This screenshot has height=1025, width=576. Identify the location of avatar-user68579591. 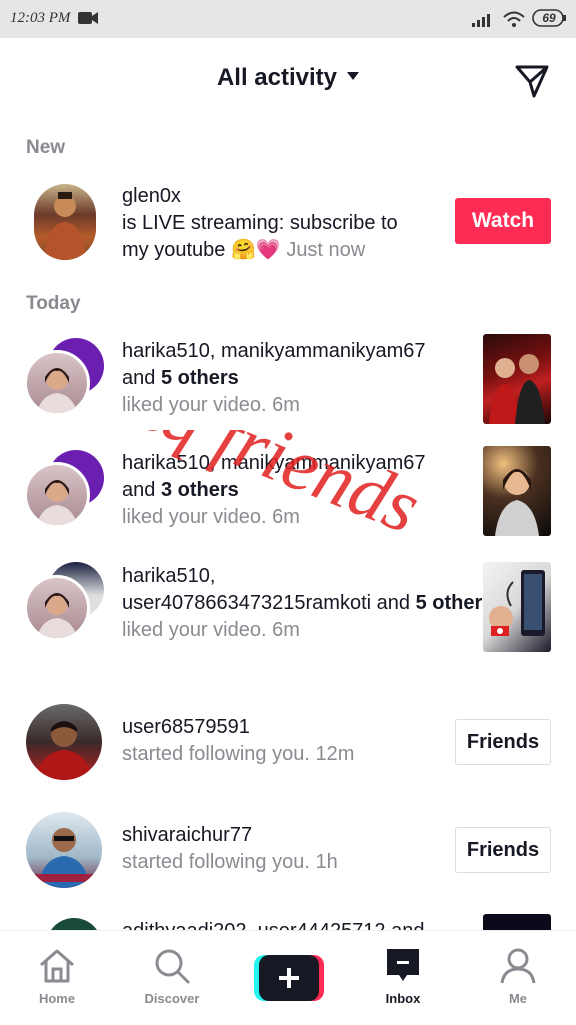
(64, 742).